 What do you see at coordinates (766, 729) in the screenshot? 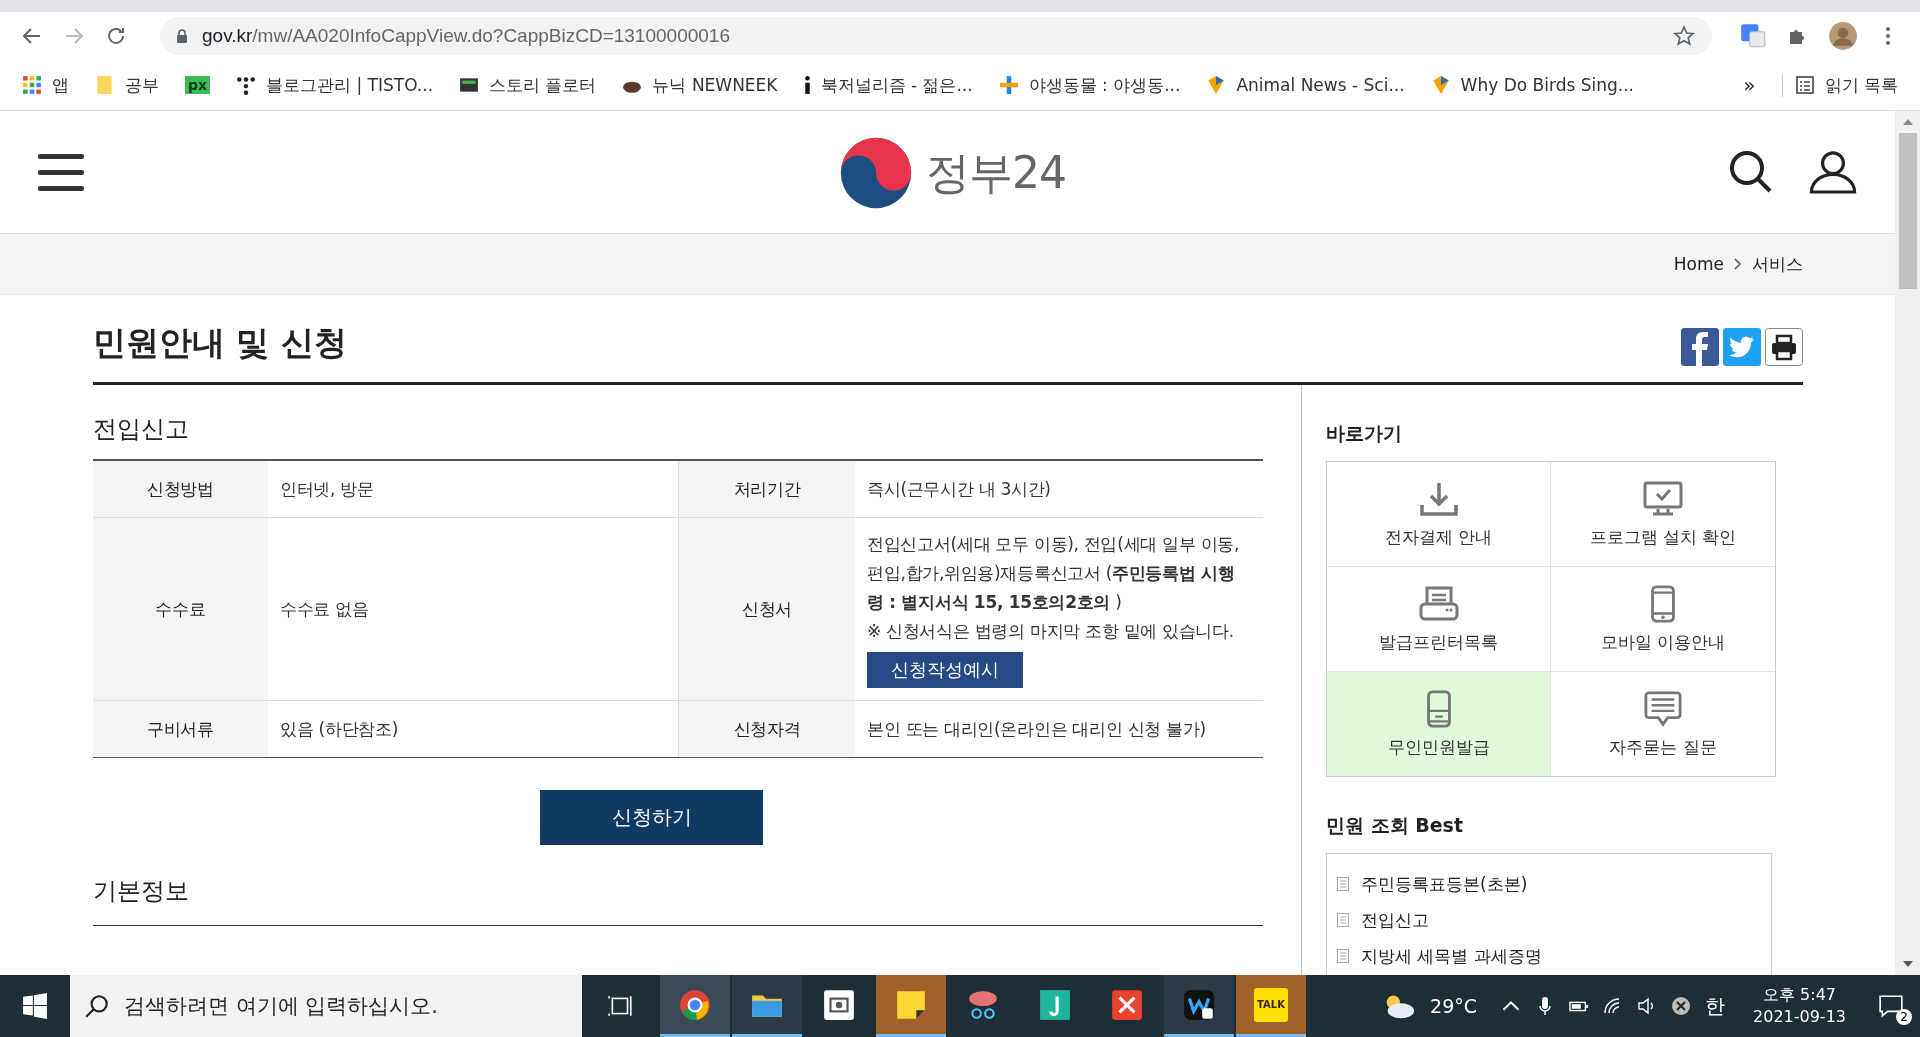
I see `table-header-cell: 신청자격` at bounding box center [766, 729].